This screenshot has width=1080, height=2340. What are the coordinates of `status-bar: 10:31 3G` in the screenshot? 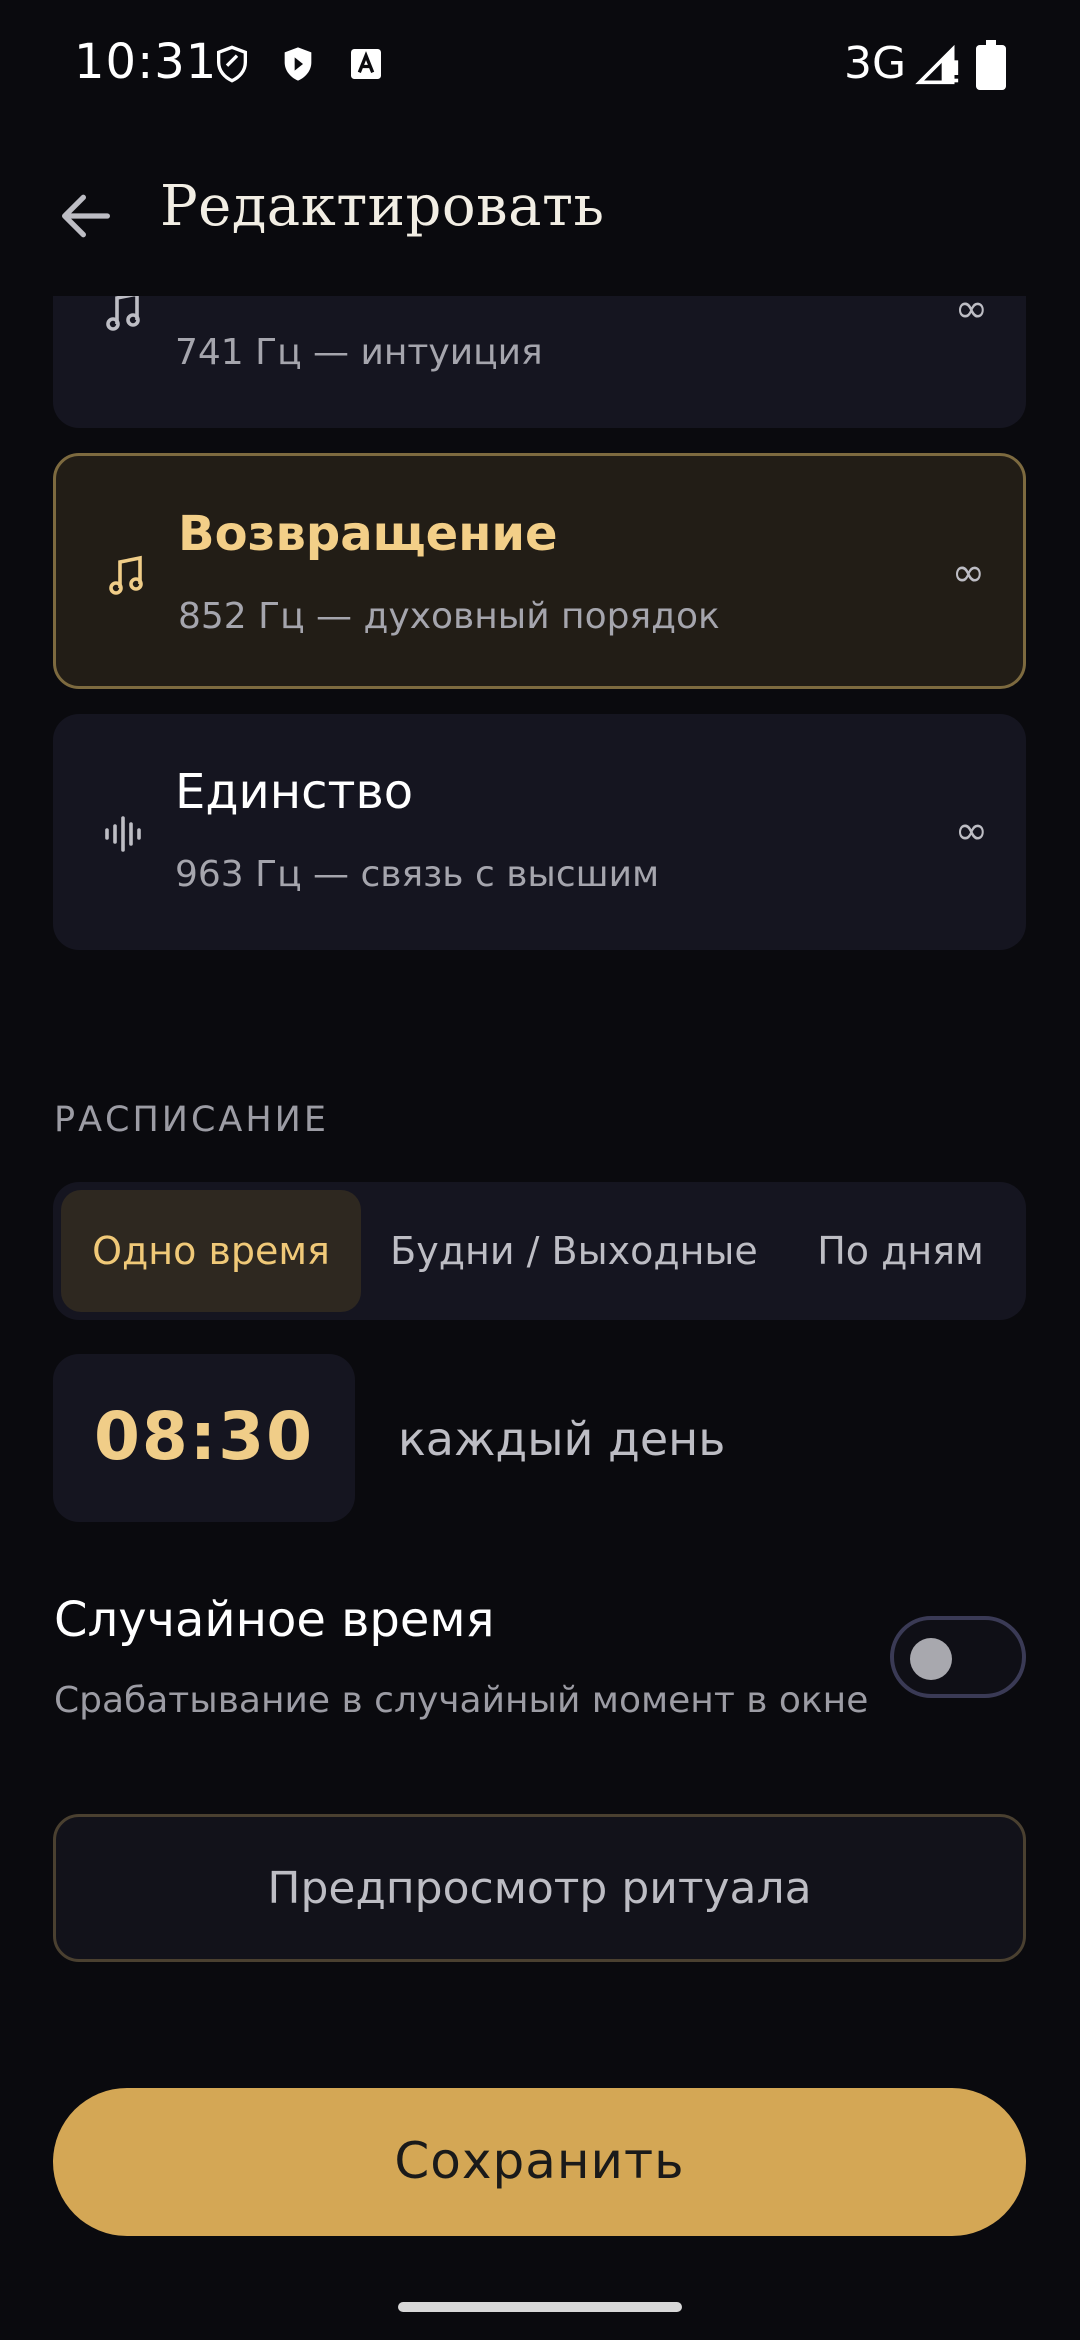 It's located at (540, 65).